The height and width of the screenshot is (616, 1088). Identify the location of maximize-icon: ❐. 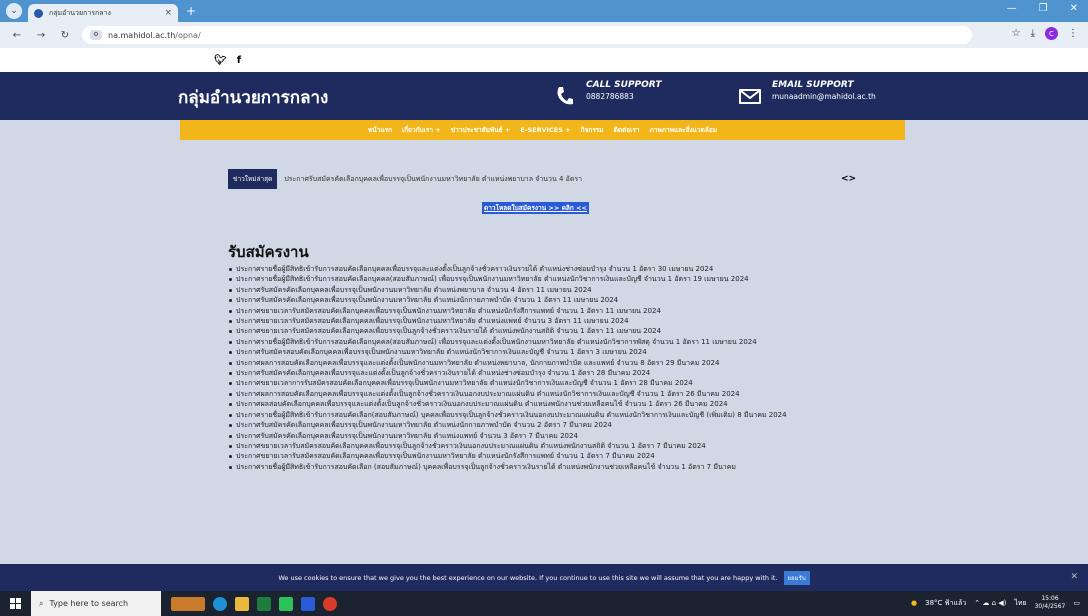
(1043, 8).